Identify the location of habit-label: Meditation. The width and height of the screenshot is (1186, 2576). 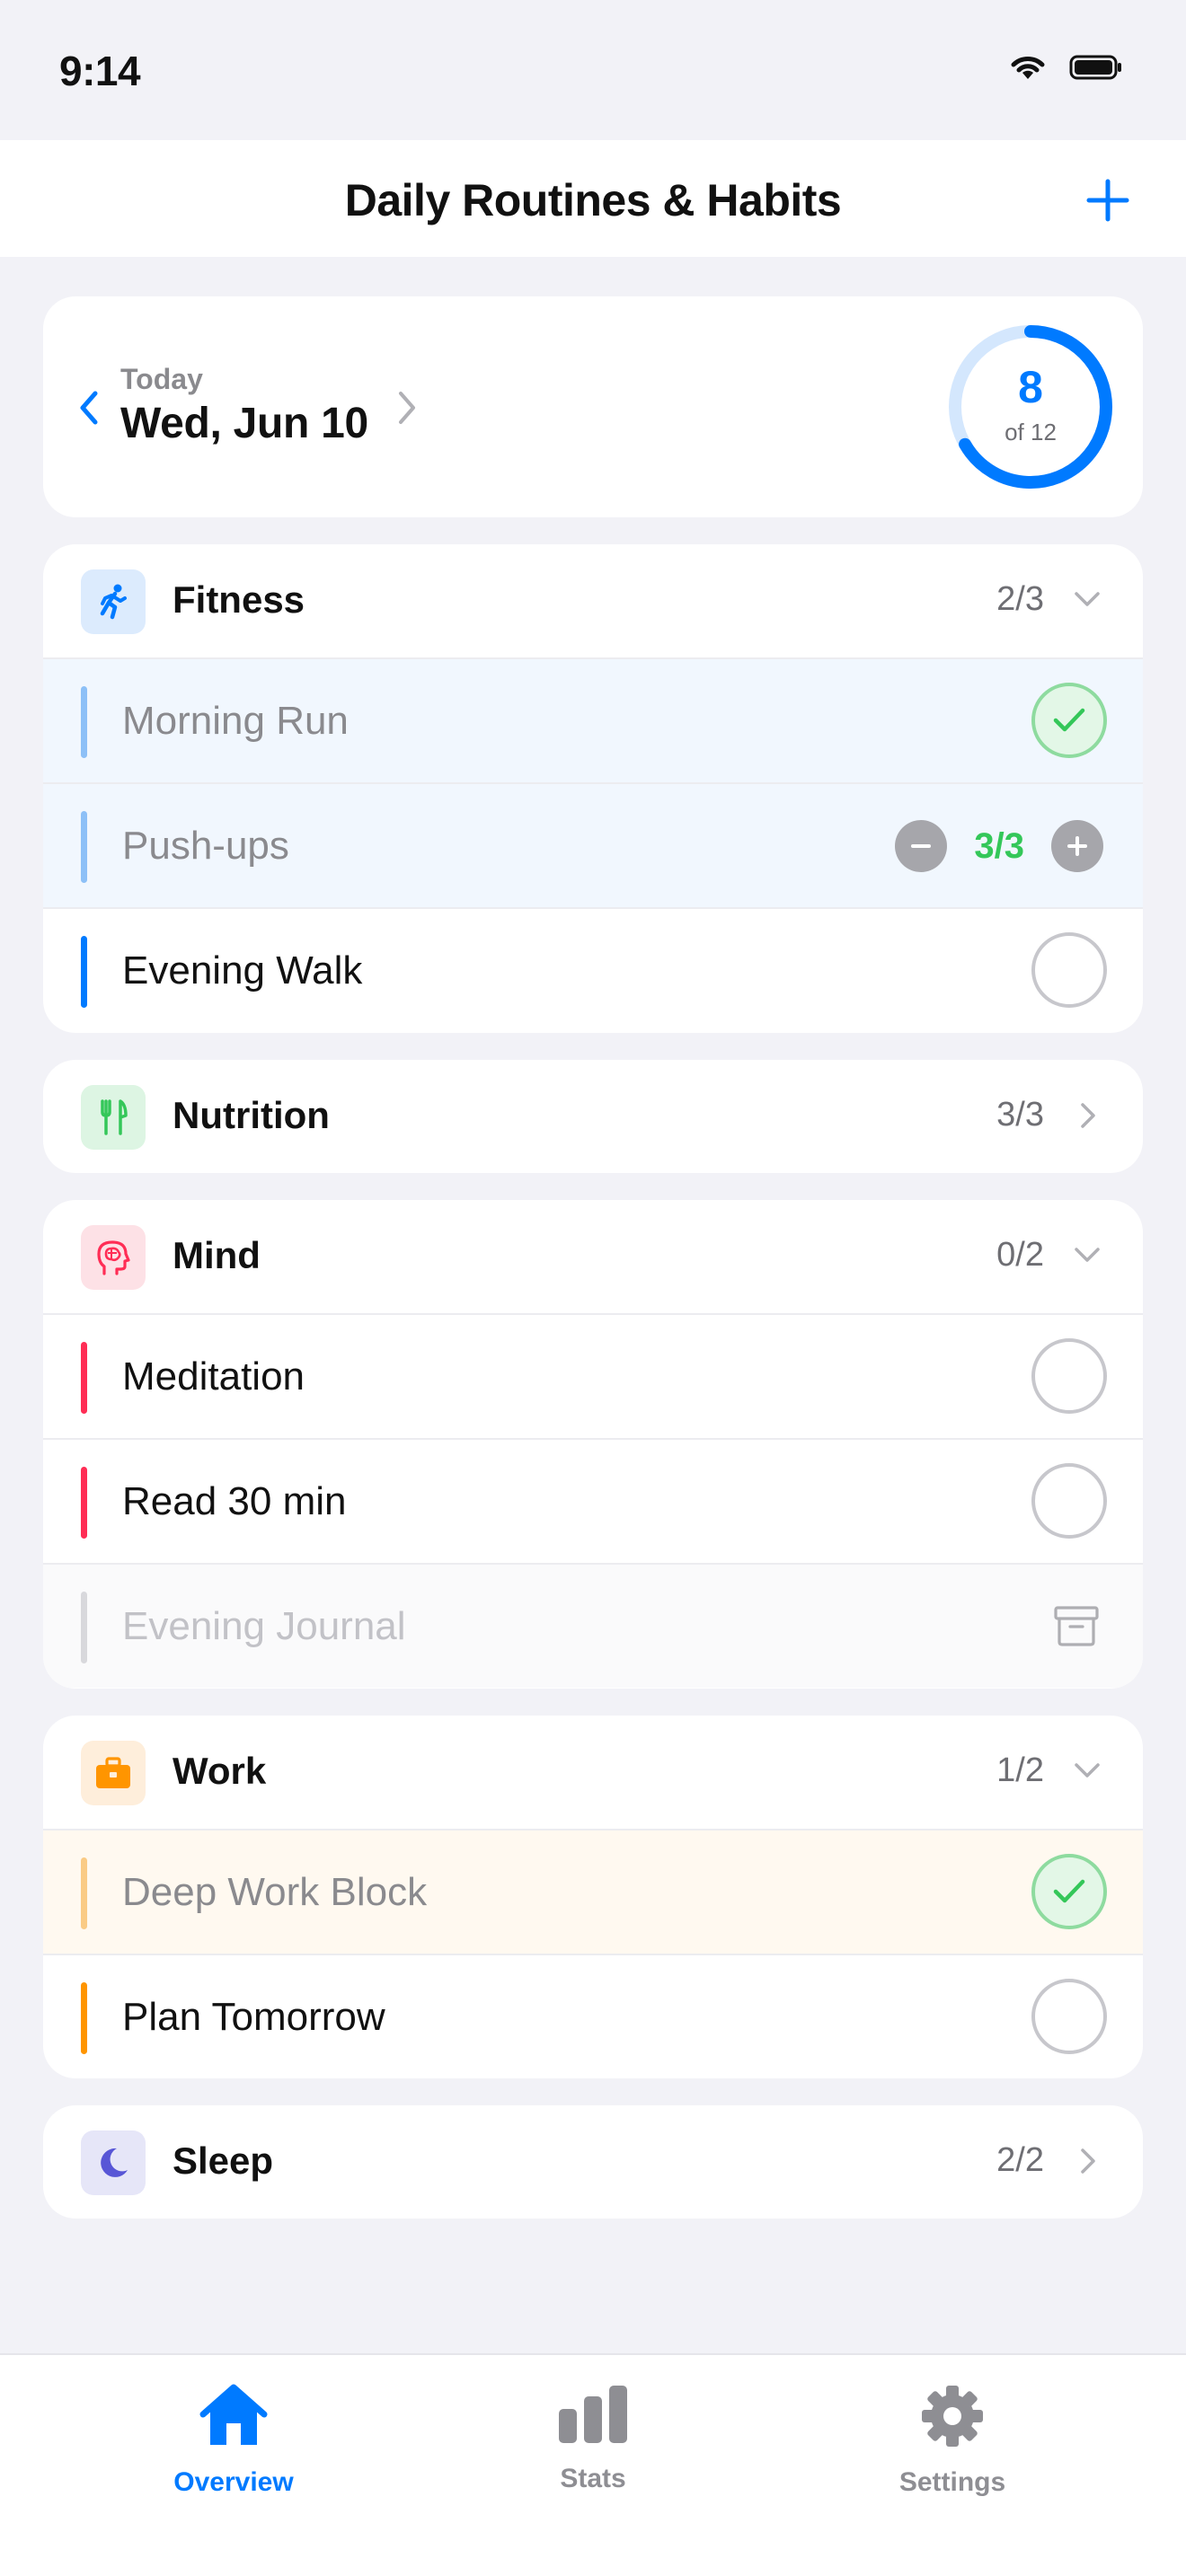
(213, 1376).